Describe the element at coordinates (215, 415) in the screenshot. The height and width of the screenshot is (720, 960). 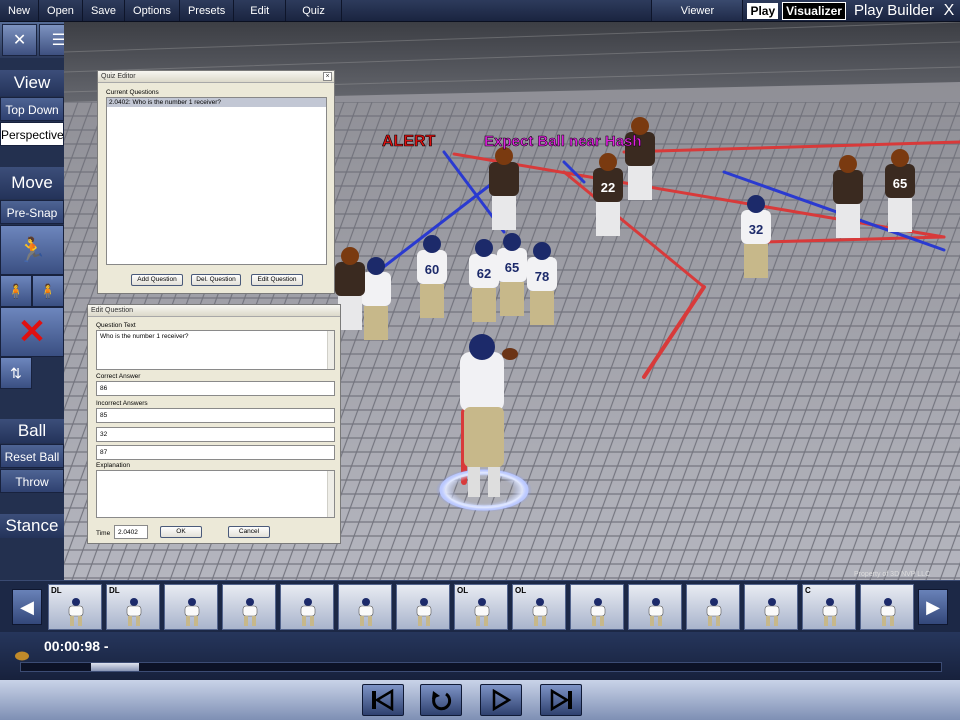
I see `incorrect-answer-field-1: 85` at that location.